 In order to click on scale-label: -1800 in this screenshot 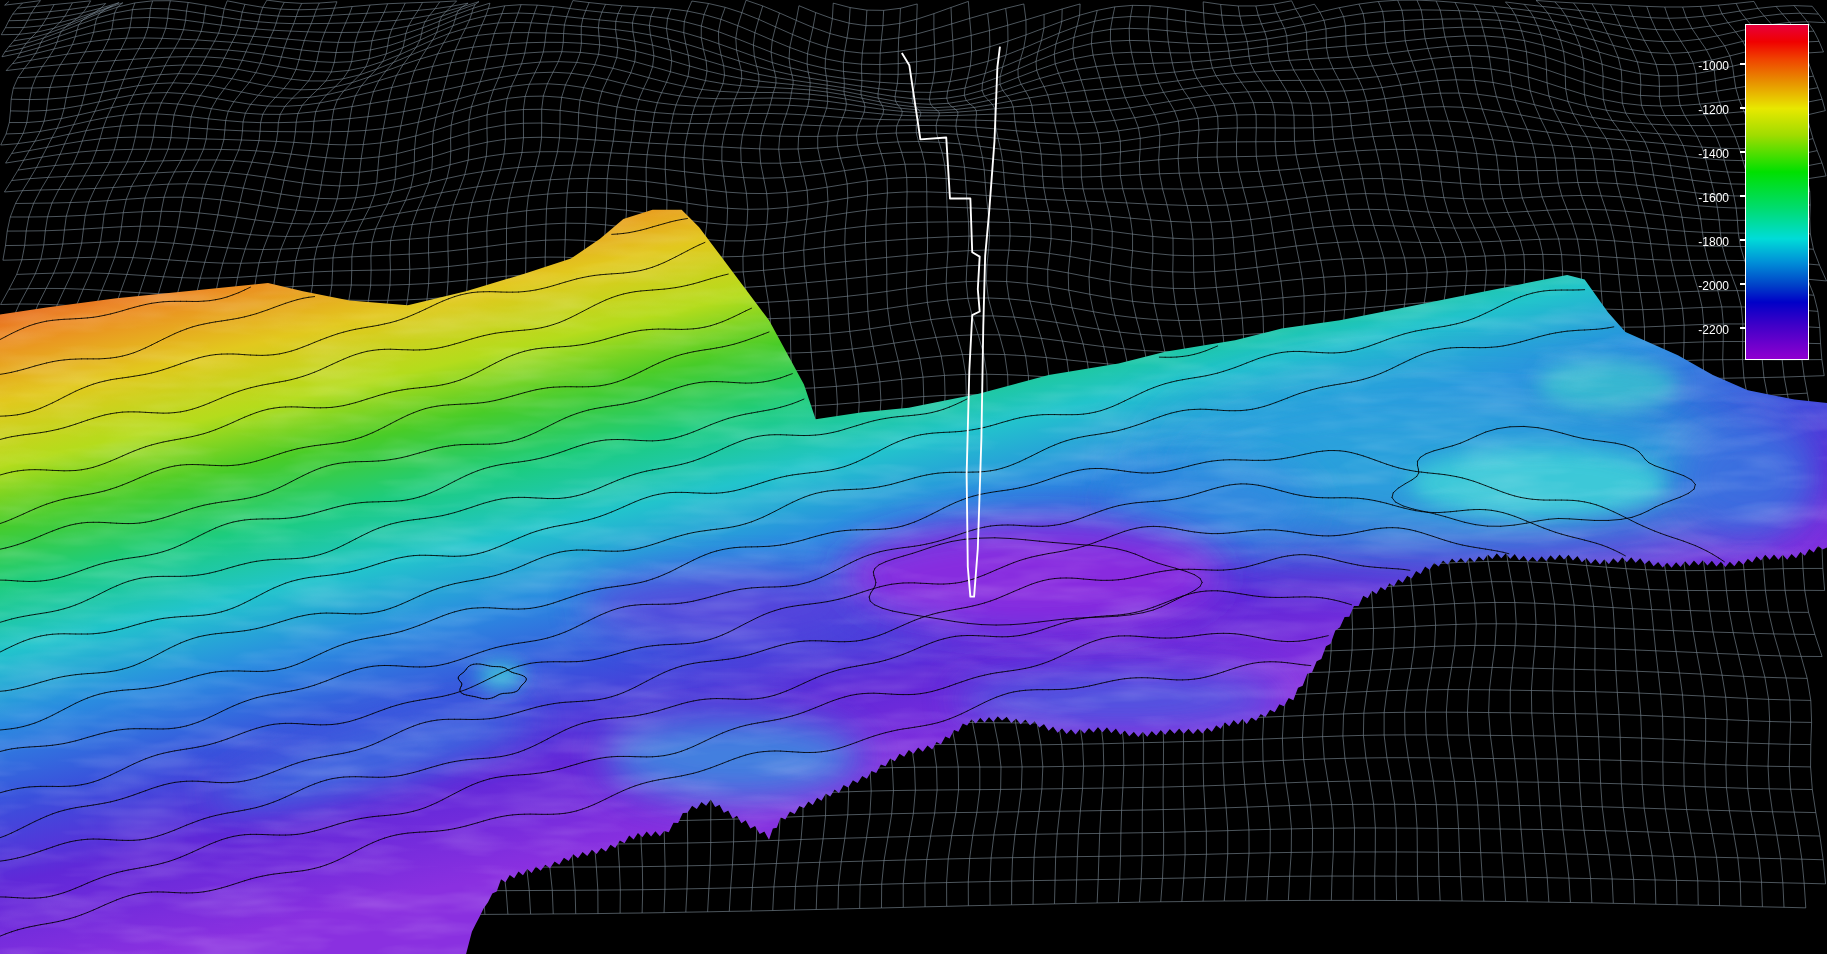, I will do `click(1713, 241)`.